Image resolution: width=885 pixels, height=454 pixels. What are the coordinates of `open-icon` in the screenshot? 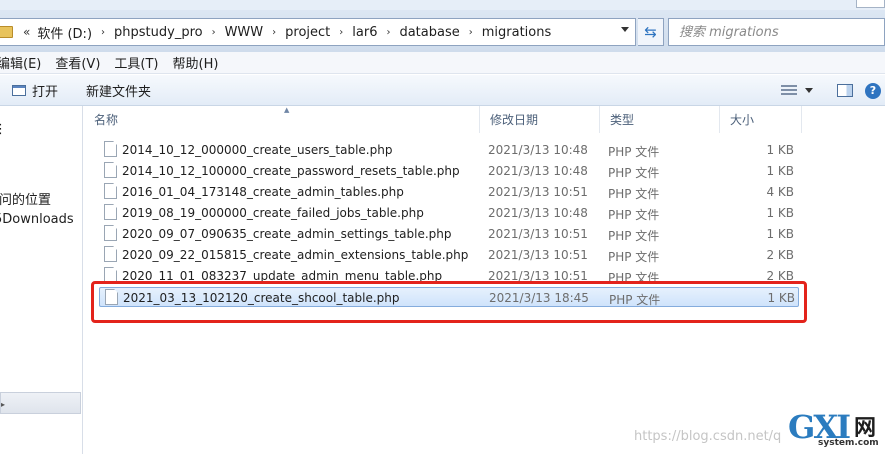 It's located at (19, 90).